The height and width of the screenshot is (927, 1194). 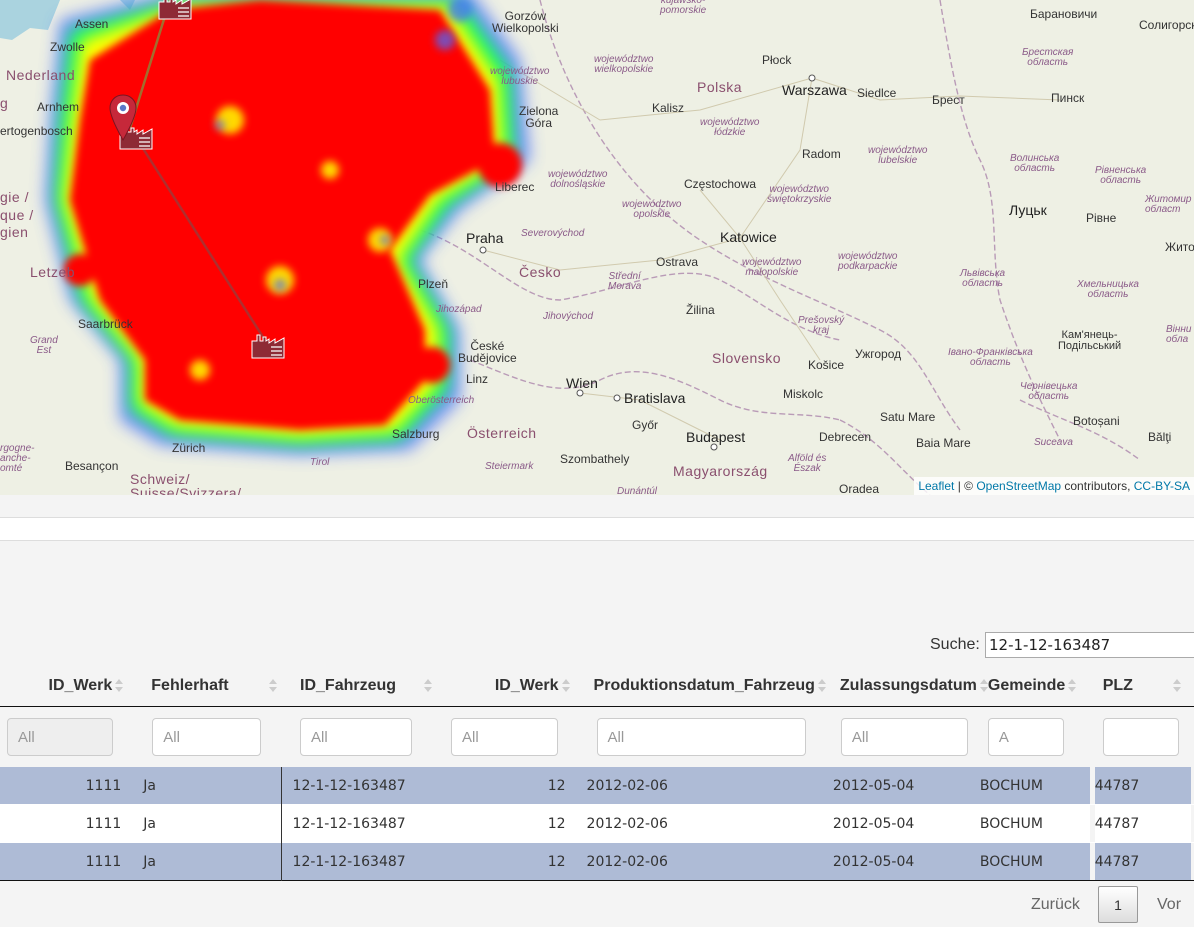 I want to click on prev-page-button: Zurück, so click(x=1055, y=905).